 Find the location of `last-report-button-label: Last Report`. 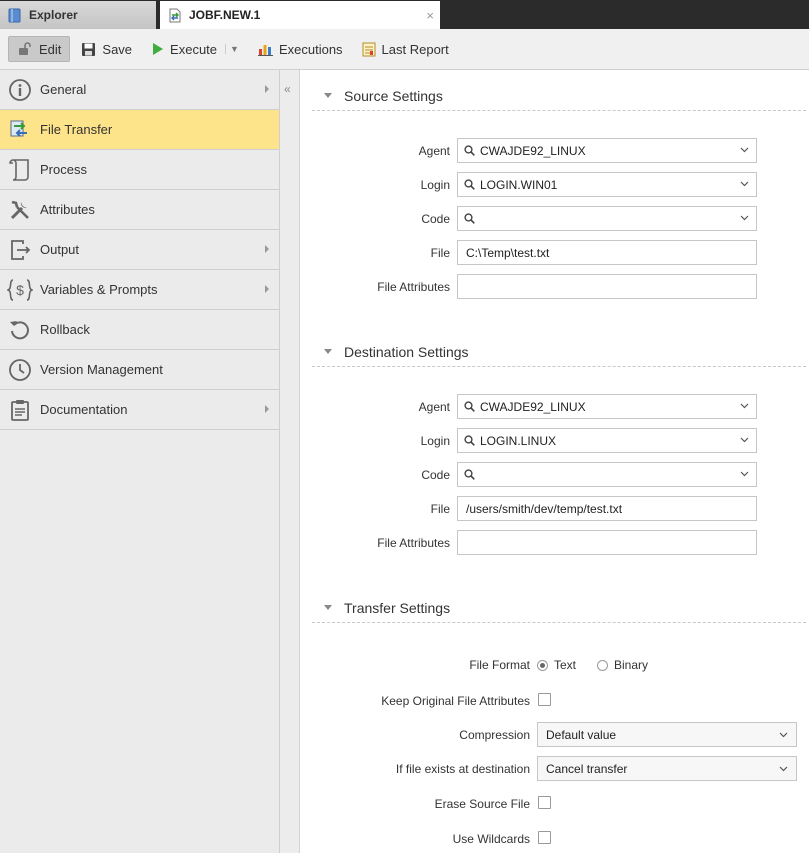

last-report-button-label: Last Report is located at coordinates (415, 49).